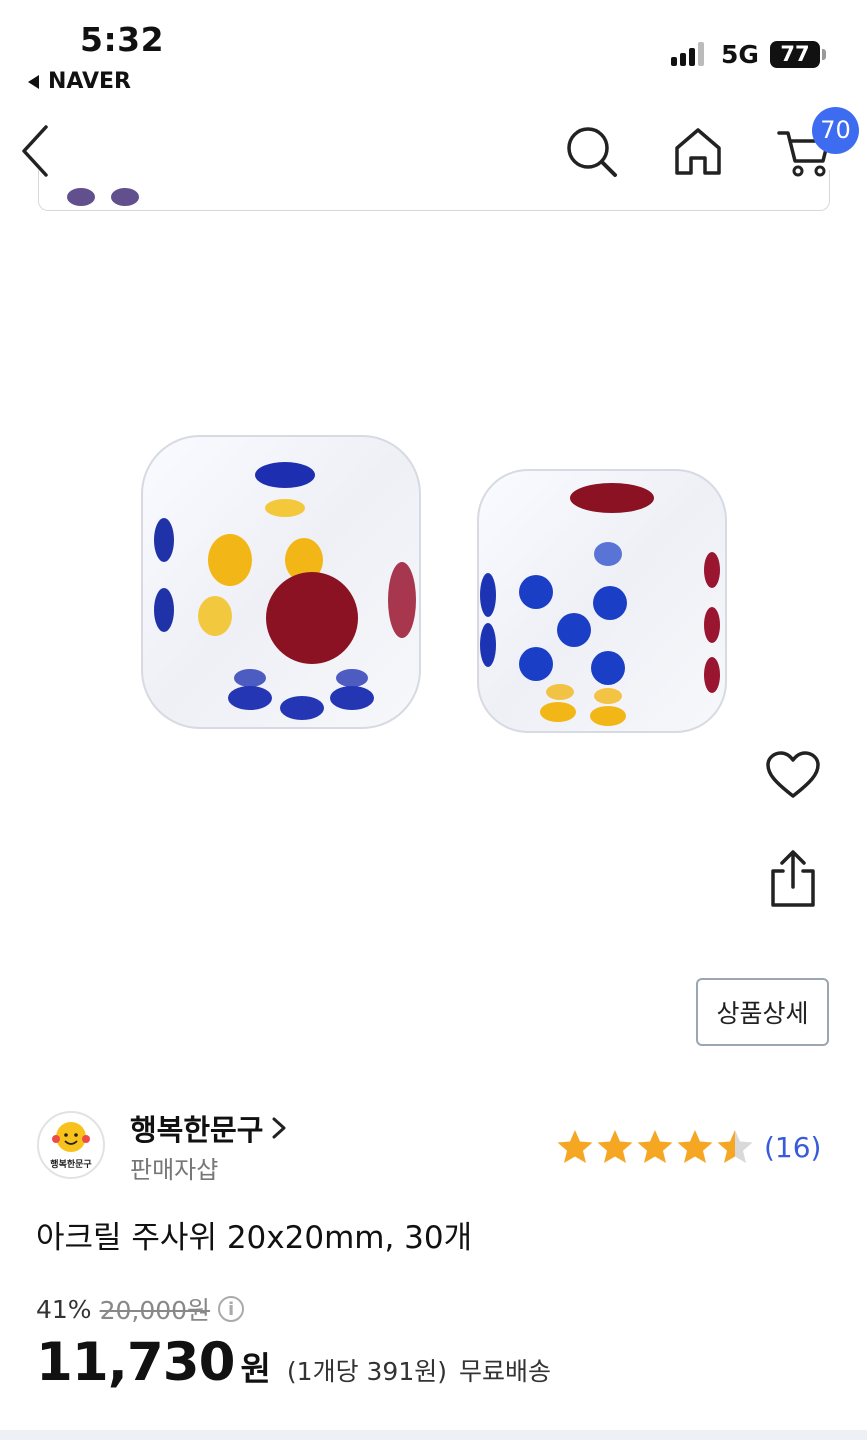  I want to click on cellular-signal-icon, so click(687, 54).